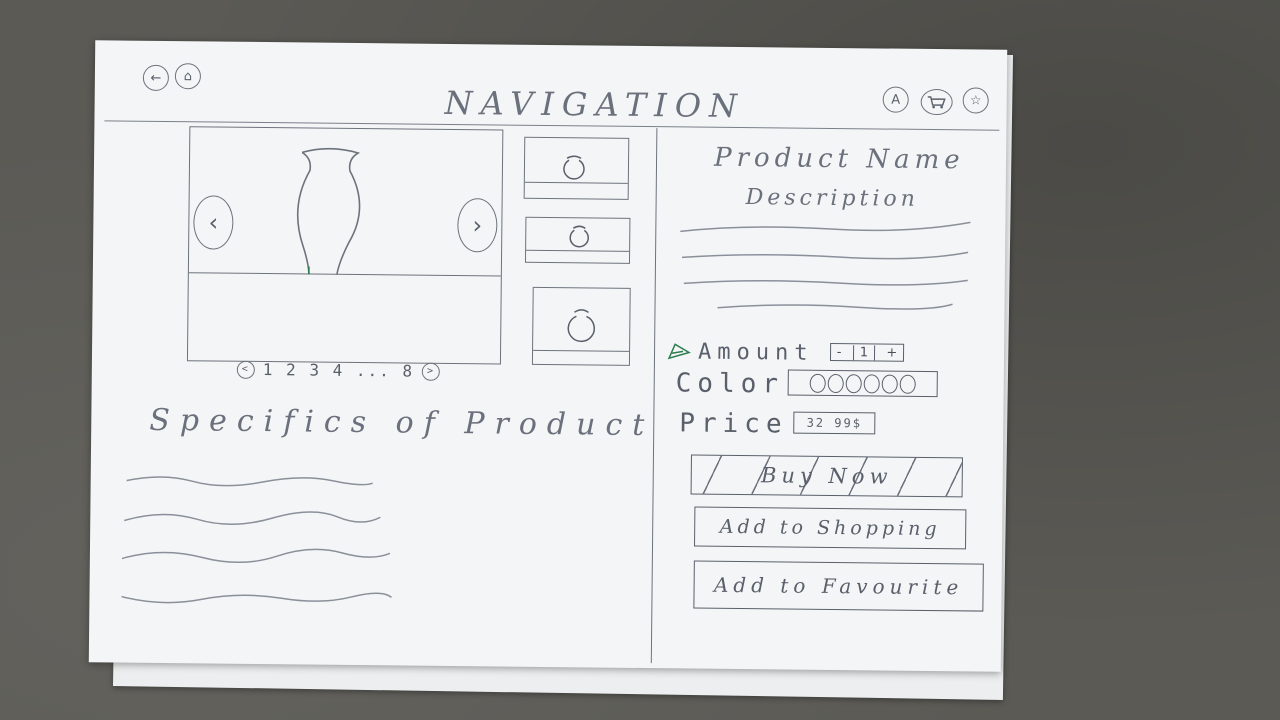  What do you see at coordinates (839, 352) in the screenshot?
I see `decrement-button: -` at bounding box center [839, 352].